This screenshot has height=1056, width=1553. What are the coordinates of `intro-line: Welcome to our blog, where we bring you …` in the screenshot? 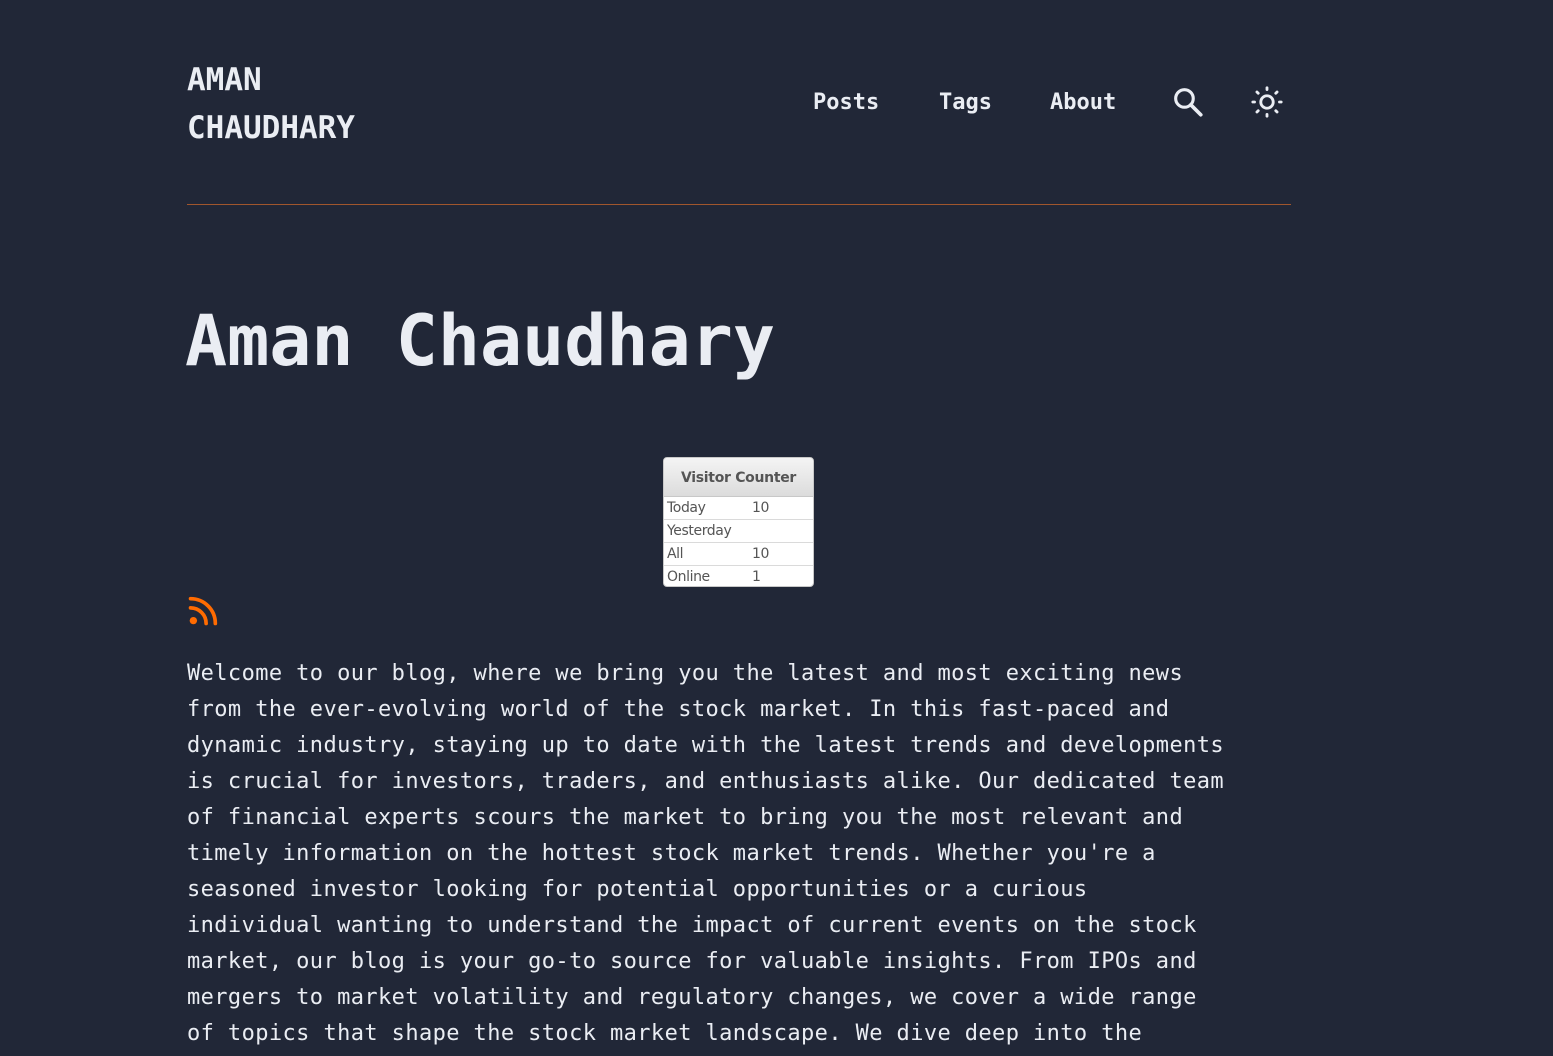 It's located at (685, 673).